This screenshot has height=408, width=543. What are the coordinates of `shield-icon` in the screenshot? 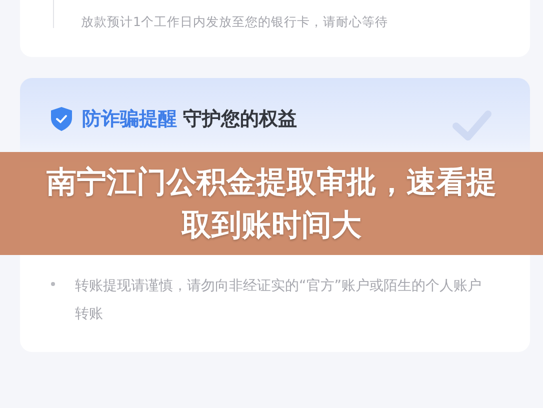 It's located at (61, 119).